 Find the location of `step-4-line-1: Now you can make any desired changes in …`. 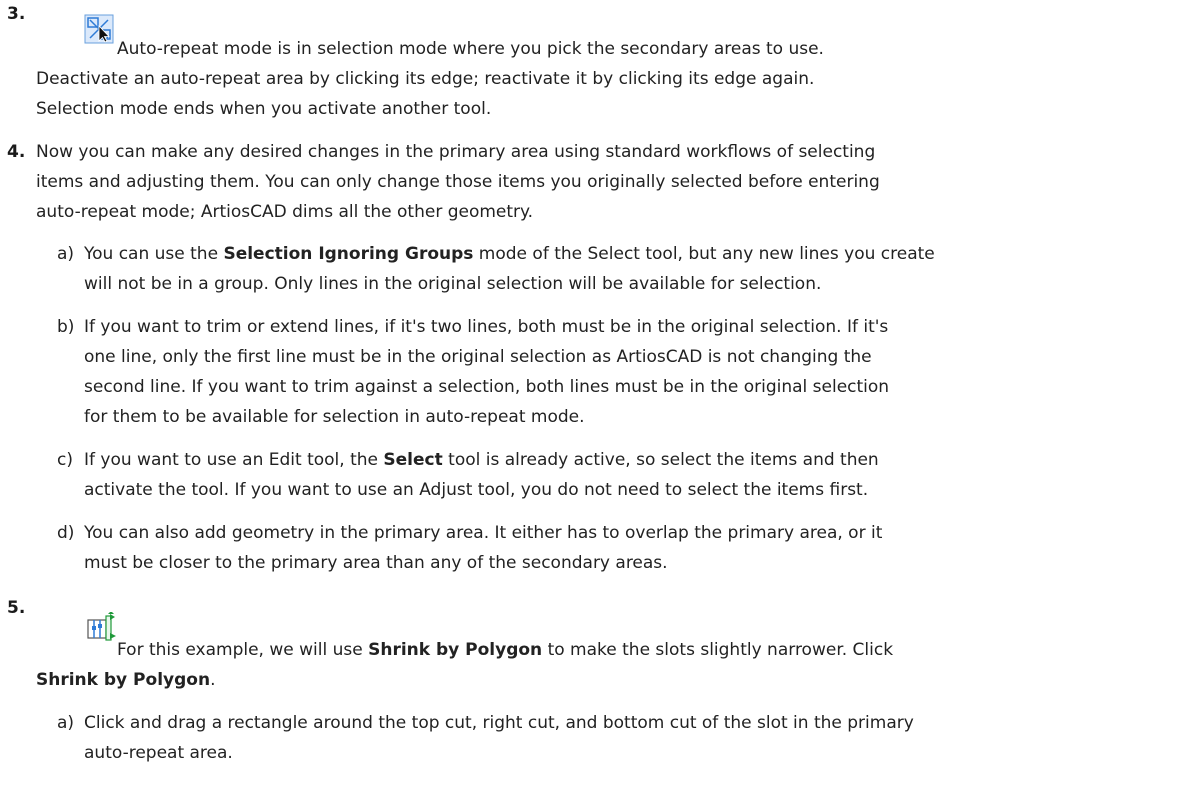

step-4-line-1: Now you can make any desired changes in … is located at coordinates (456, 152).